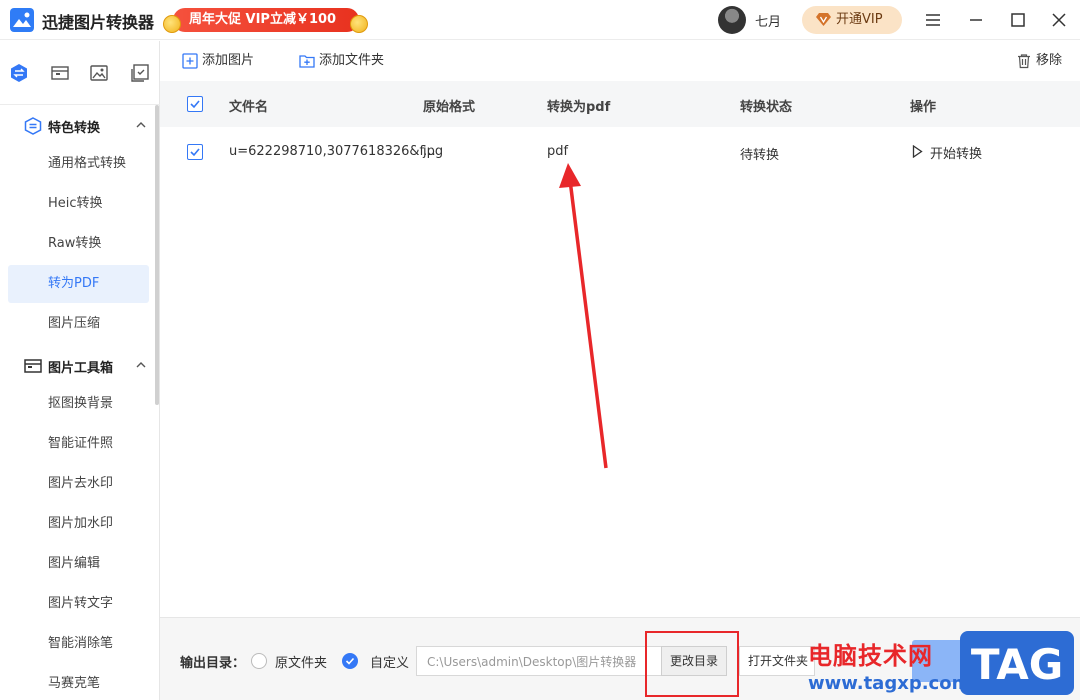 The height and width of the screenshot is (700, 1080). Describe the element at coordinates (732, 20) in the screenshot. I see `avatar` at that location.